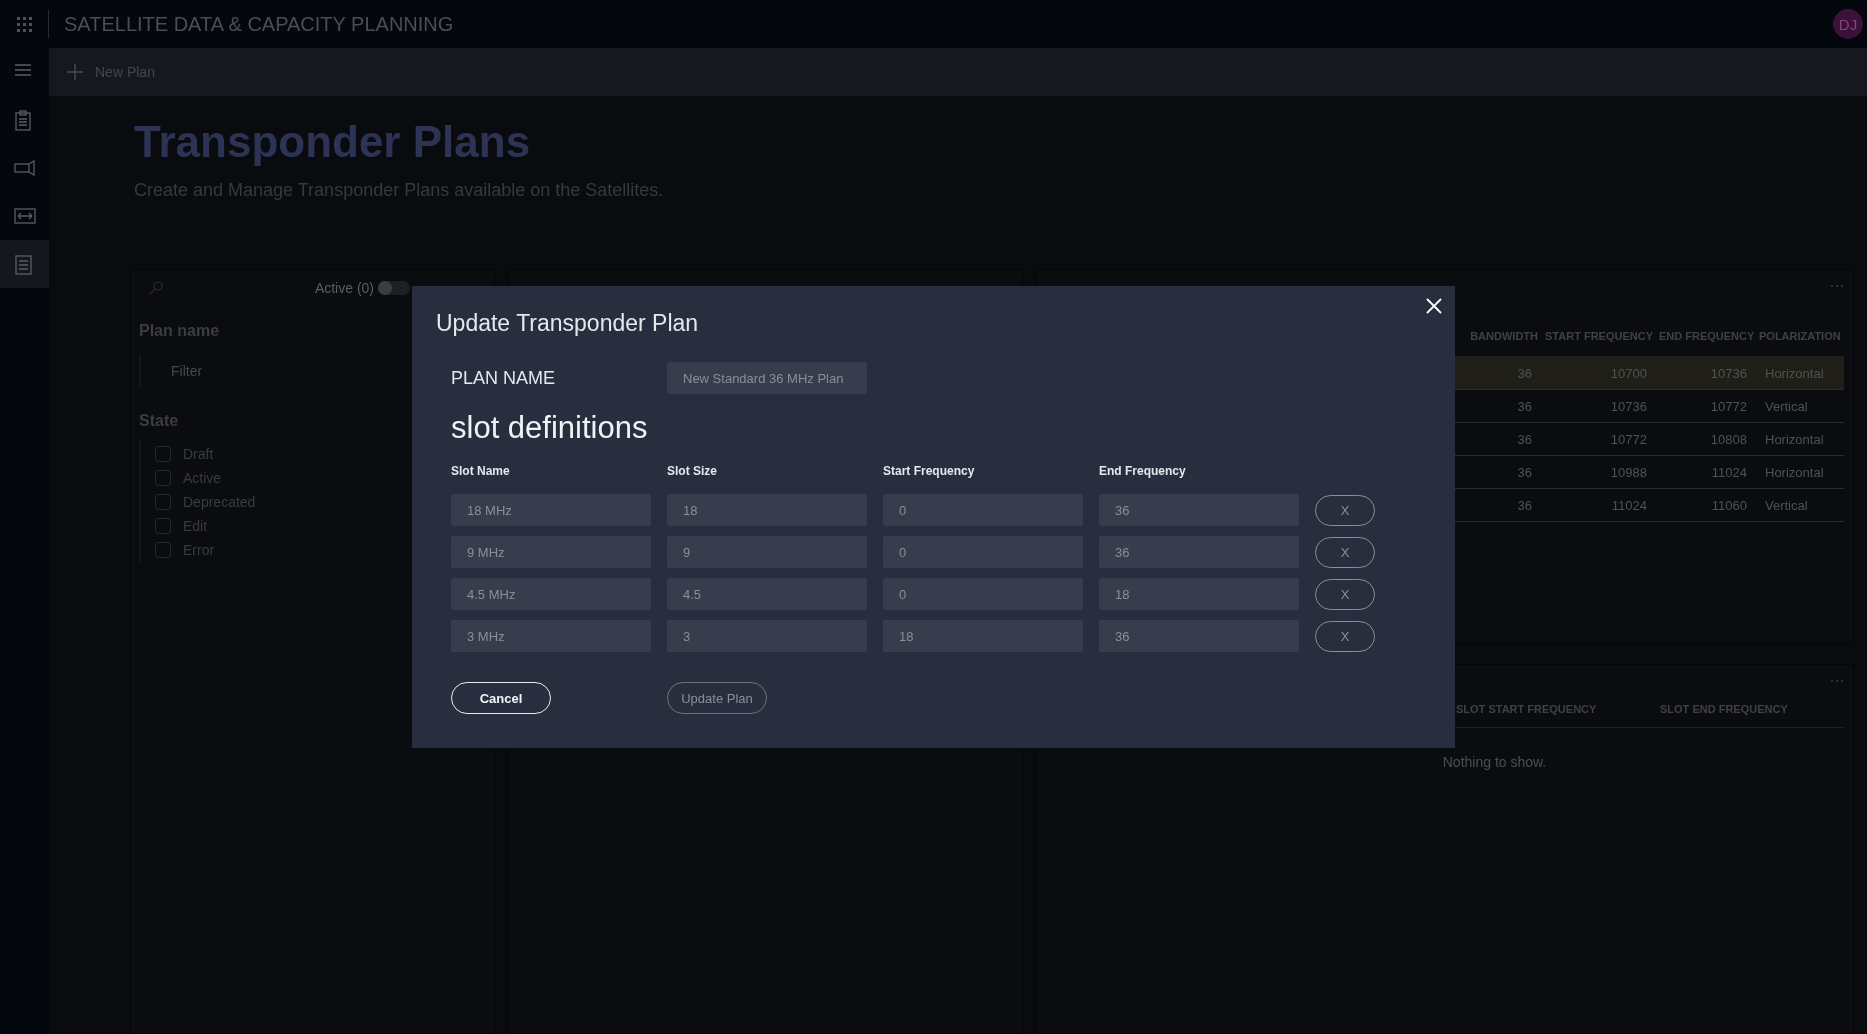 The image size is (1867, 1034). Describe the element at coordinates (1143, 471) in the screenshot. I see `column-label: End Frequency` at that location.